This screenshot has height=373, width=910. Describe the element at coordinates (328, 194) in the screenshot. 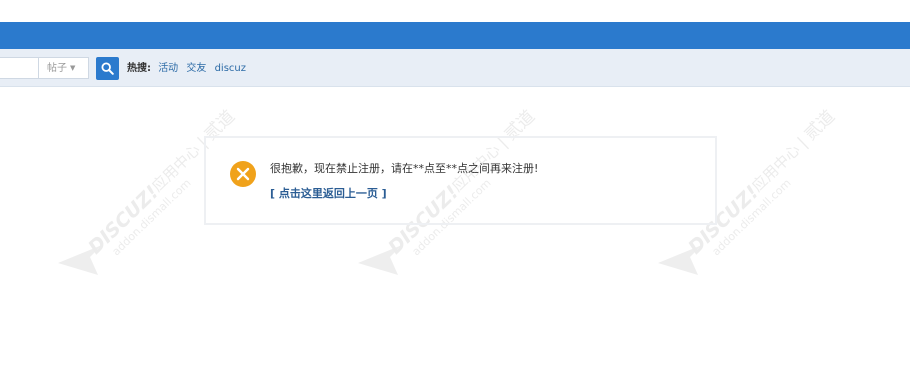

I see `back-link: [ 点击这里返回上一页 ]` at that location.